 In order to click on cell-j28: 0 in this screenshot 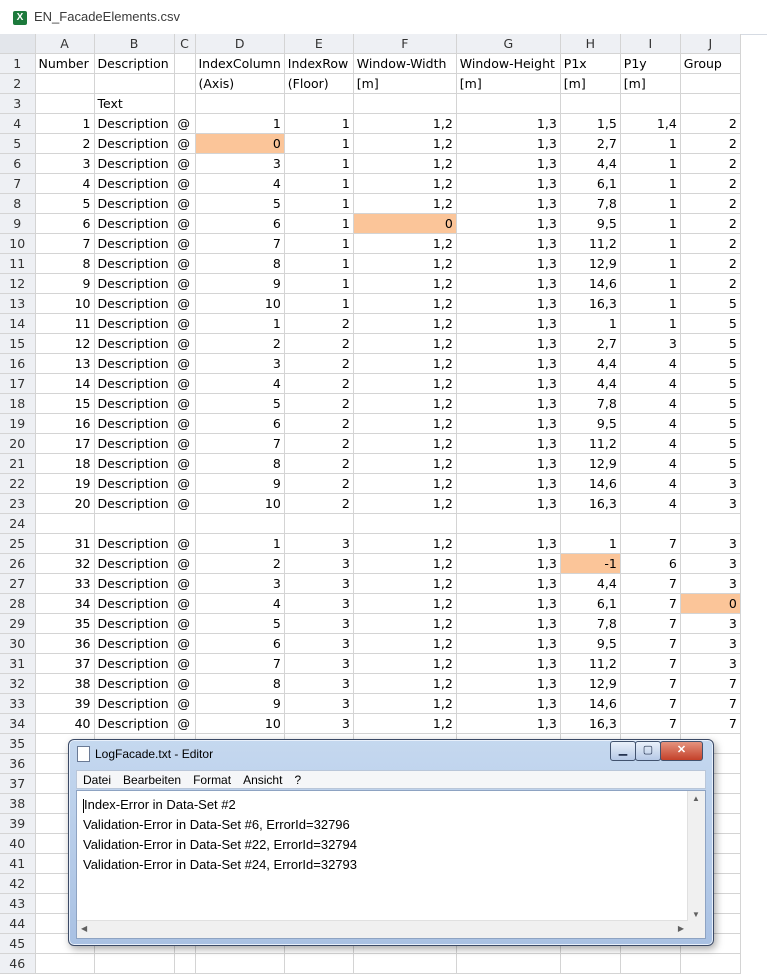, I will do `click(710, 603)`.